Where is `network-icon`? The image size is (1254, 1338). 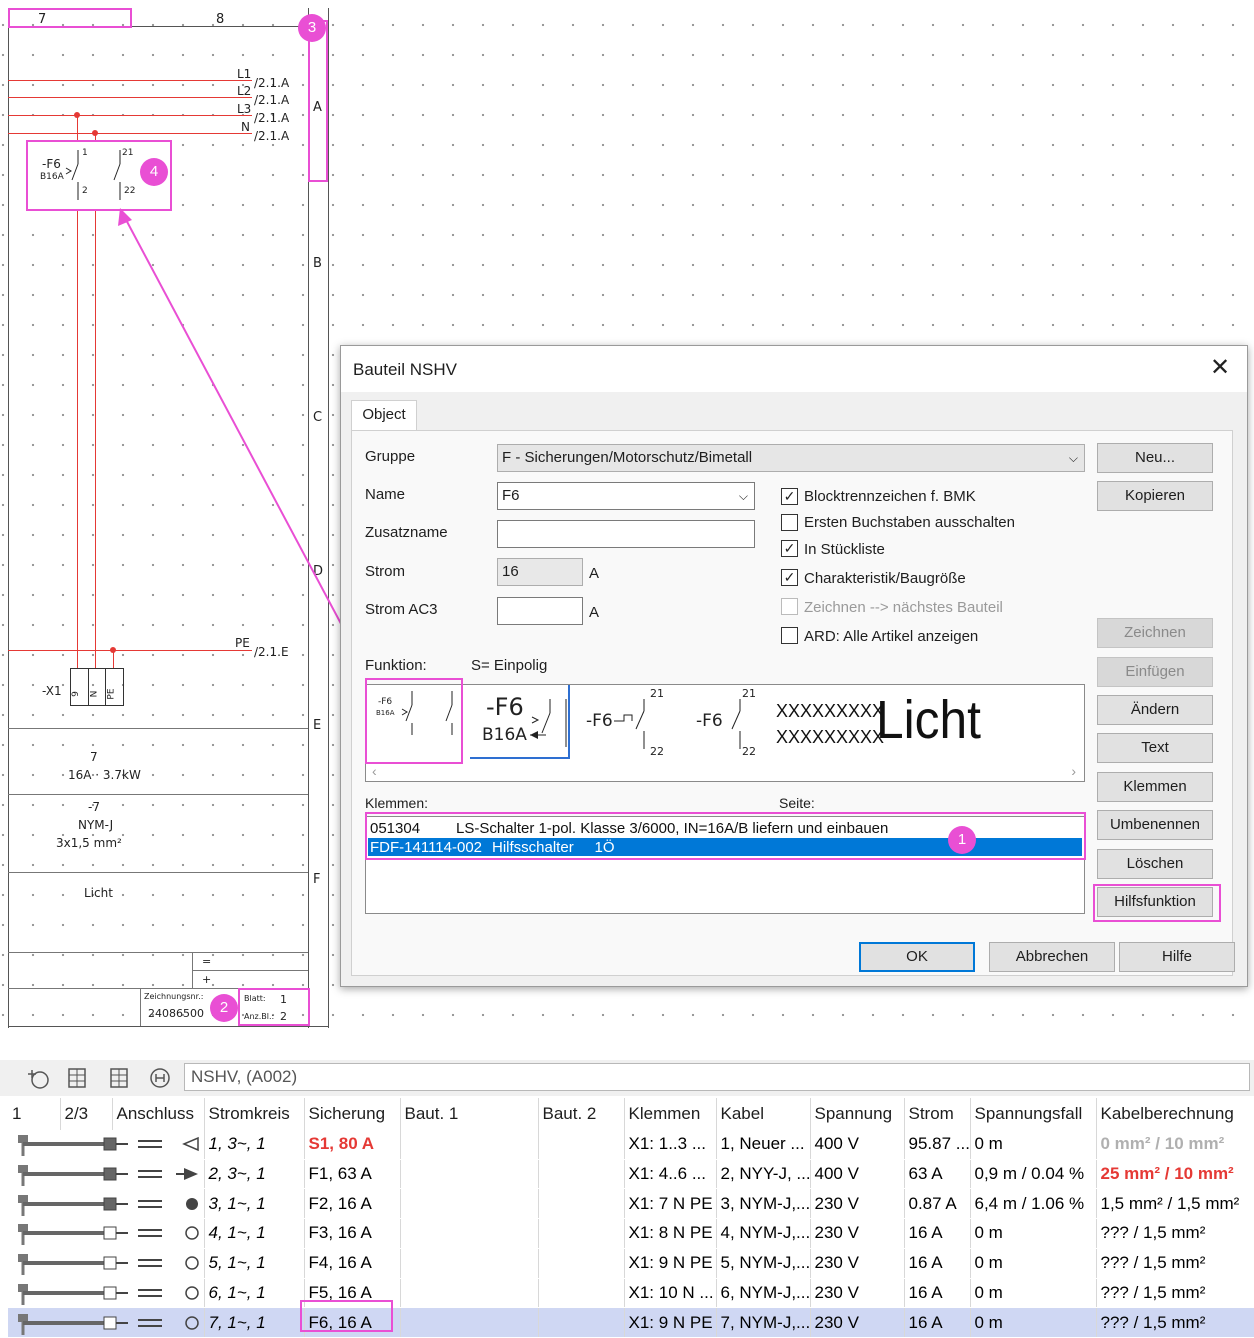
network-icon is located at coordinates (160, 1078).